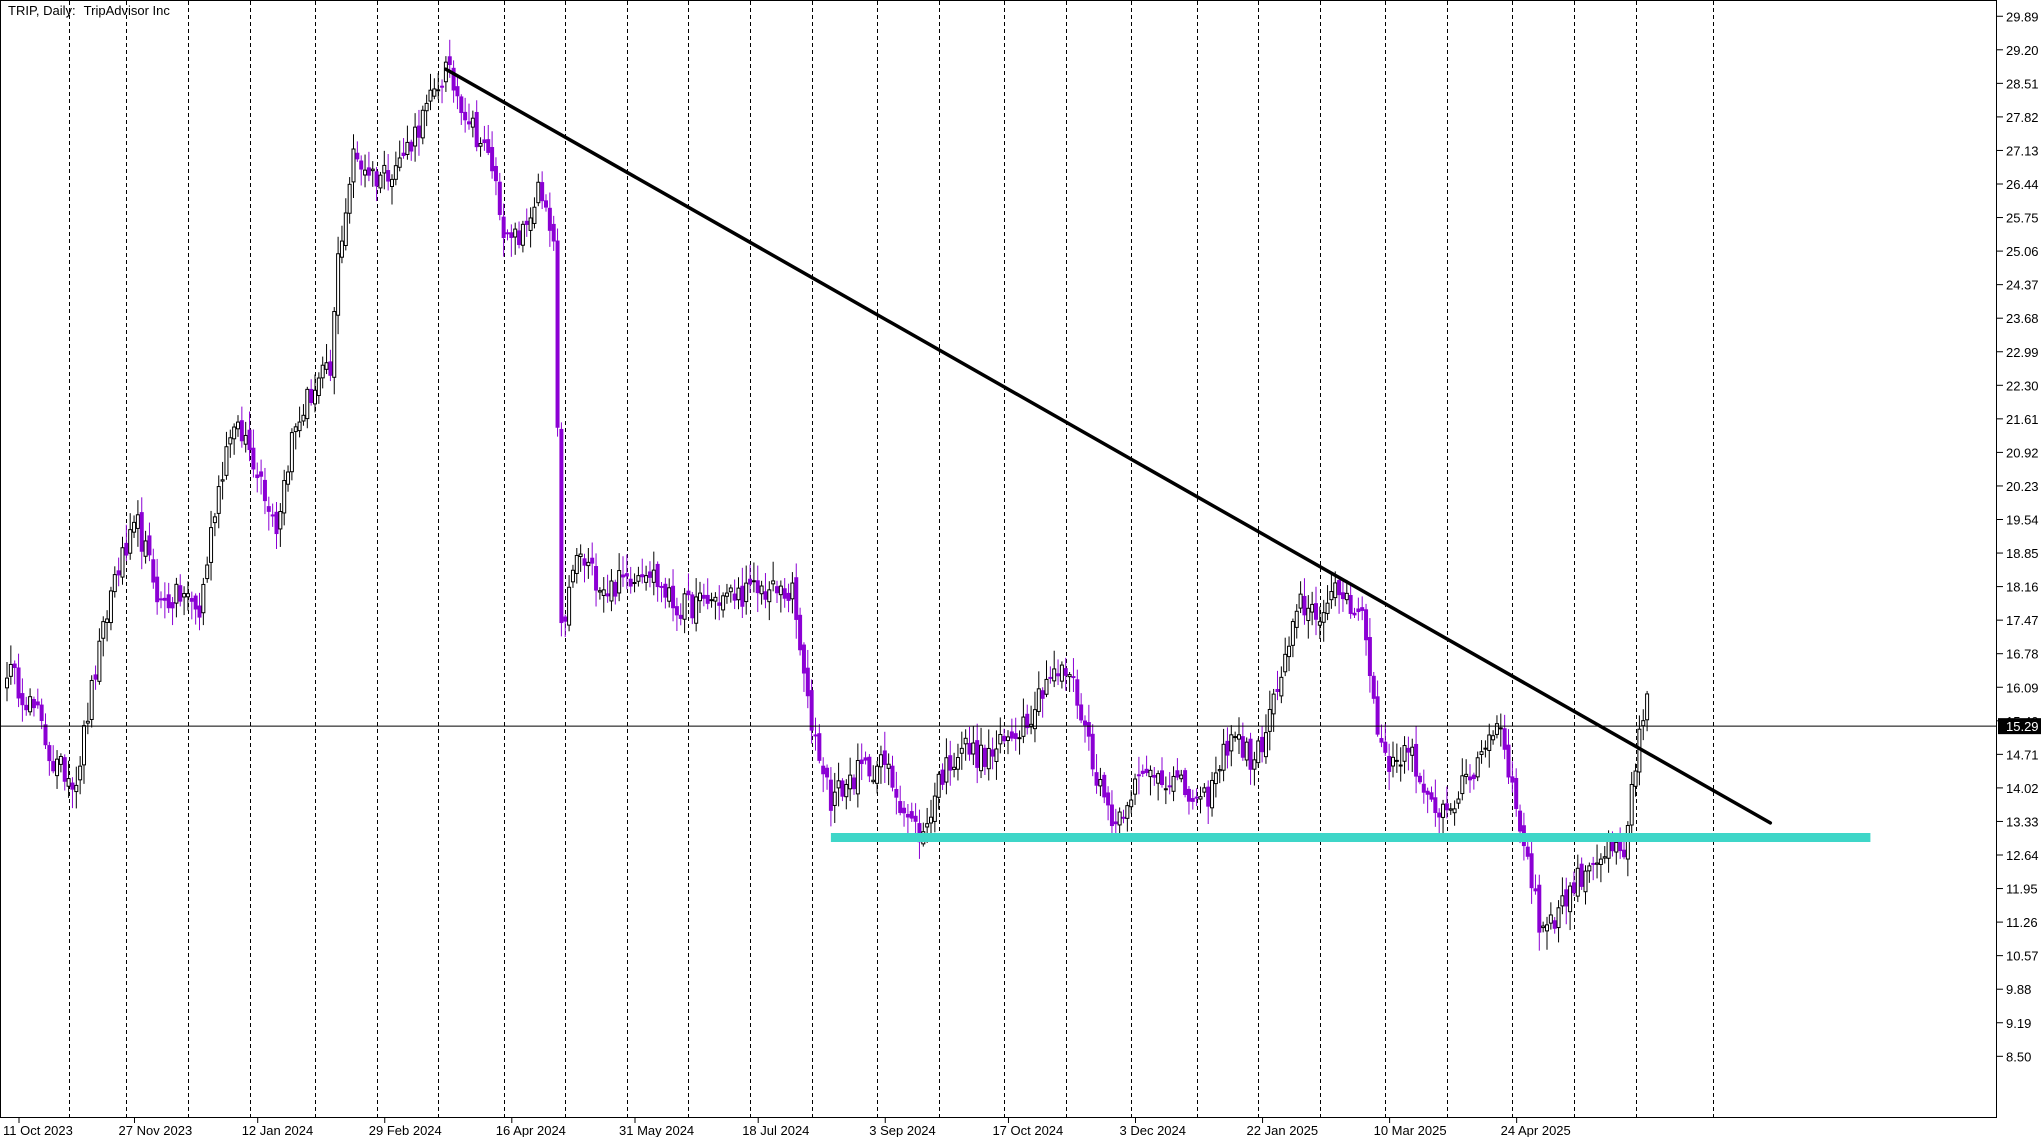 The image size is (2041, 1137). I want to click on y-tick-label: 16.78, so click(2022, 654).